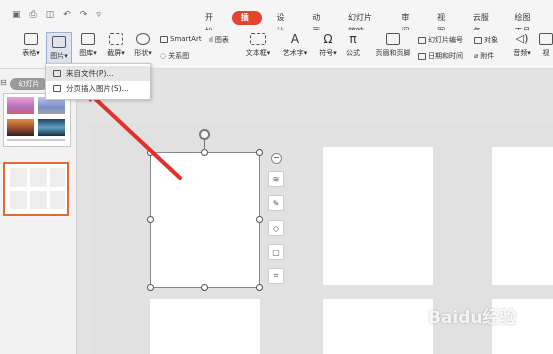 The image size is (553, 354). Describe the element at coordinates (127, 128) in the screenshot. I see `annotation-arrow` at that location.